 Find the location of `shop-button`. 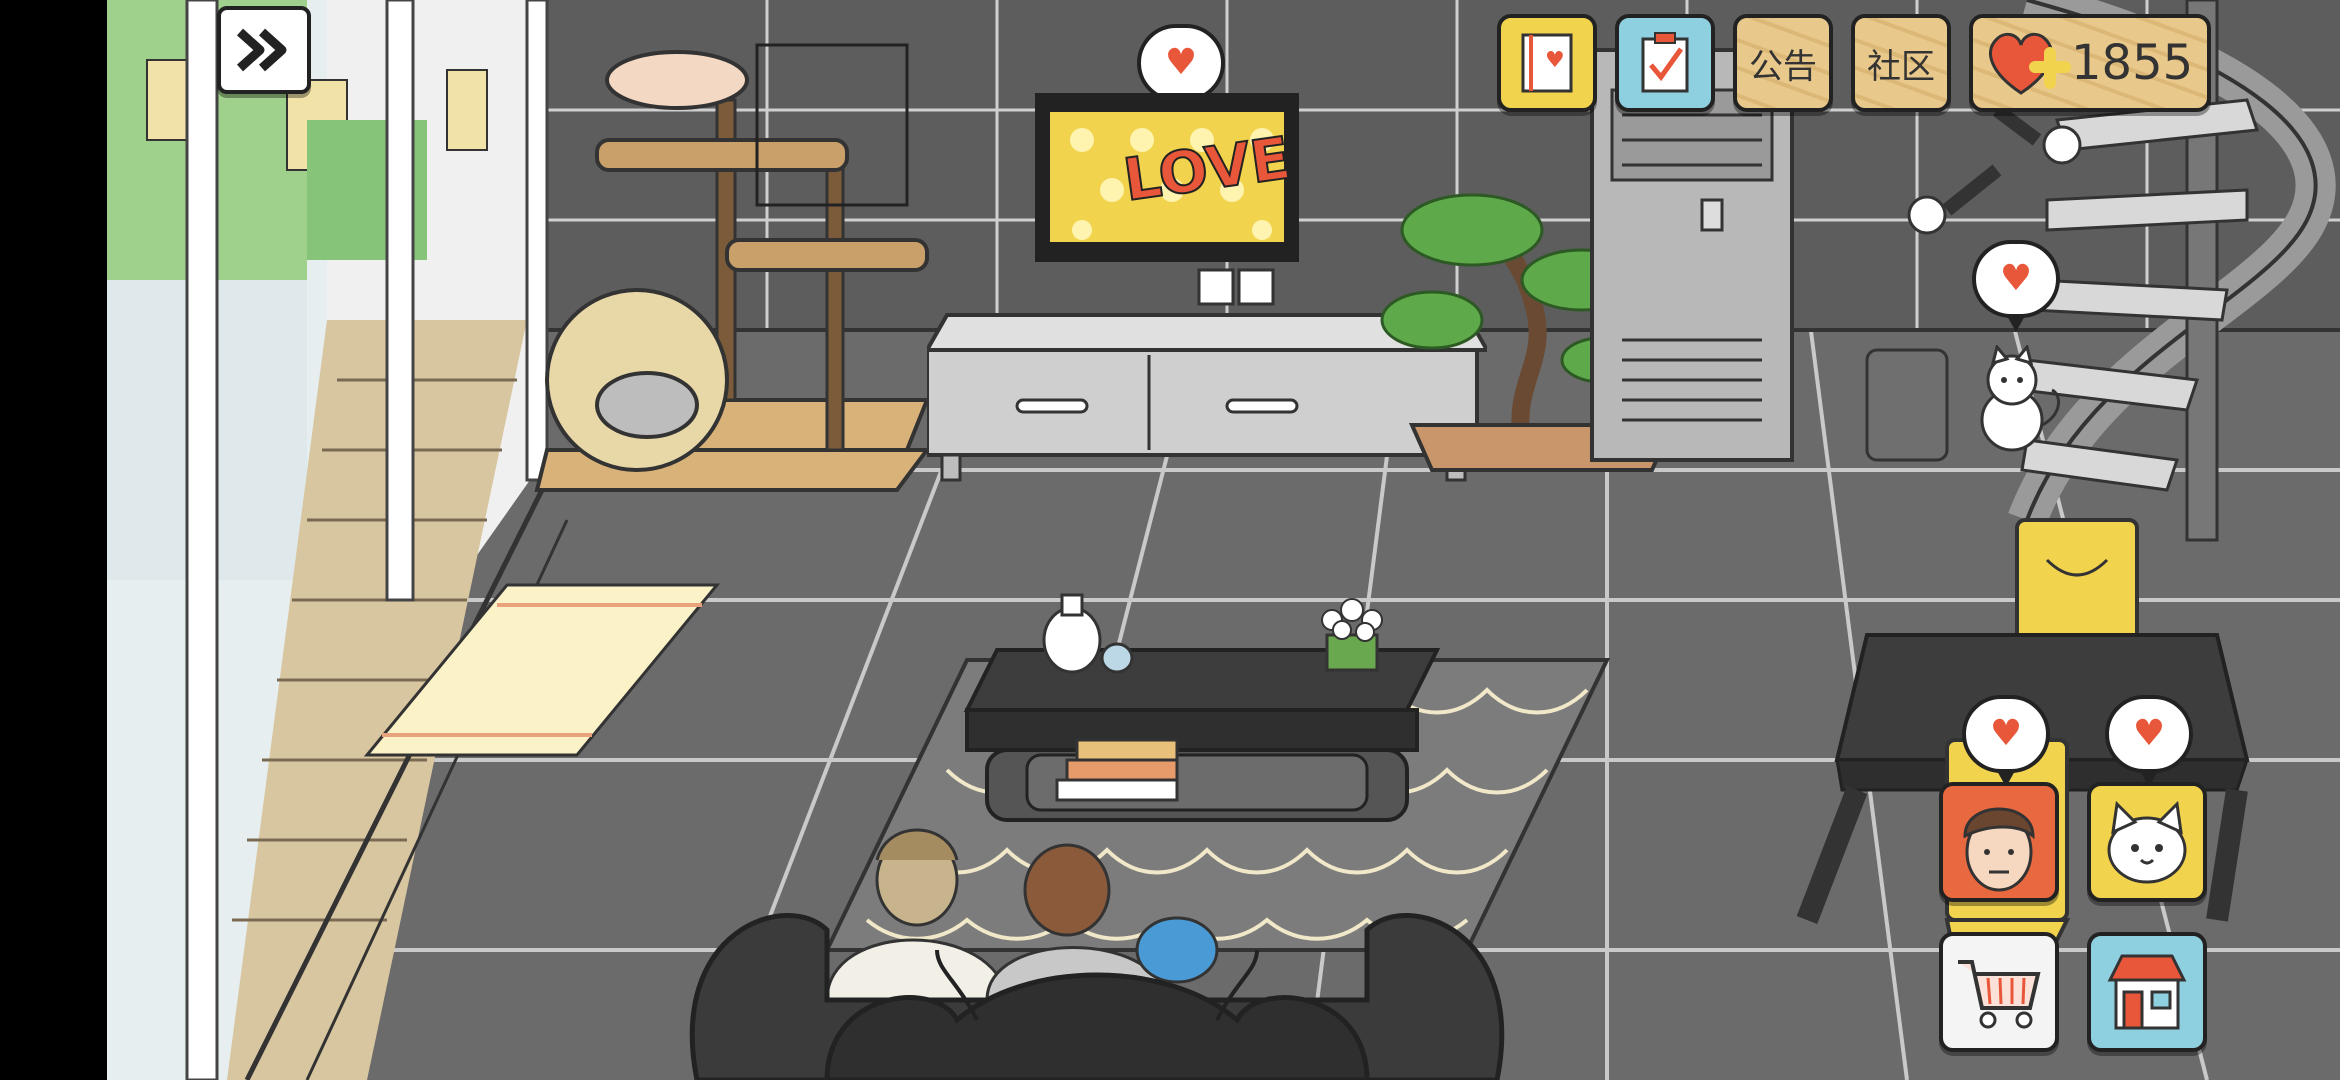

shop-button is located at coordinates (2147, 992).